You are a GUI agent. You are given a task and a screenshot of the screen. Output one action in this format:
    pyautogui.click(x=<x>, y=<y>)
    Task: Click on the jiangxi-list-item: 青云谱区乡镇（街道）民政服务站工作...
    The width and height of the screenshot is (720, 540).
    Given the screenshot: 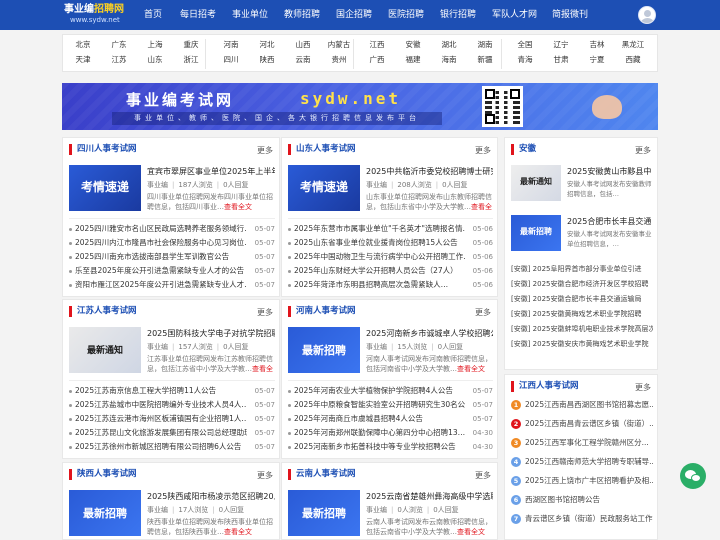 What is the action you would take?
    pyautogui.click(x=589, y=519)
    